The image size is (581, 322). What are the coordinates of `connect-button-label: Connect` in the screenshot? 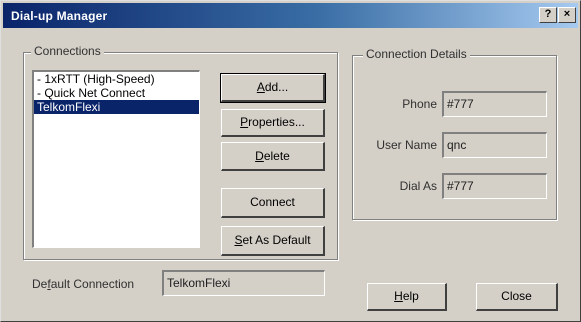 It's located at (272, 202).